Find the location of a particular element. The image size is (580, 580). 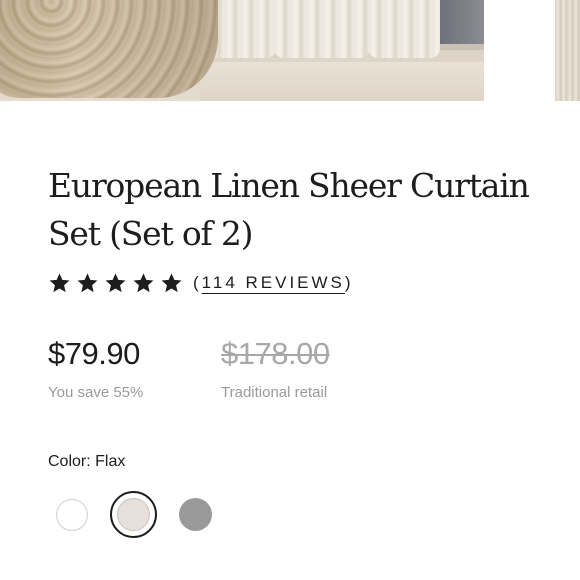

wall-detail is located at coordinates (461, 24).